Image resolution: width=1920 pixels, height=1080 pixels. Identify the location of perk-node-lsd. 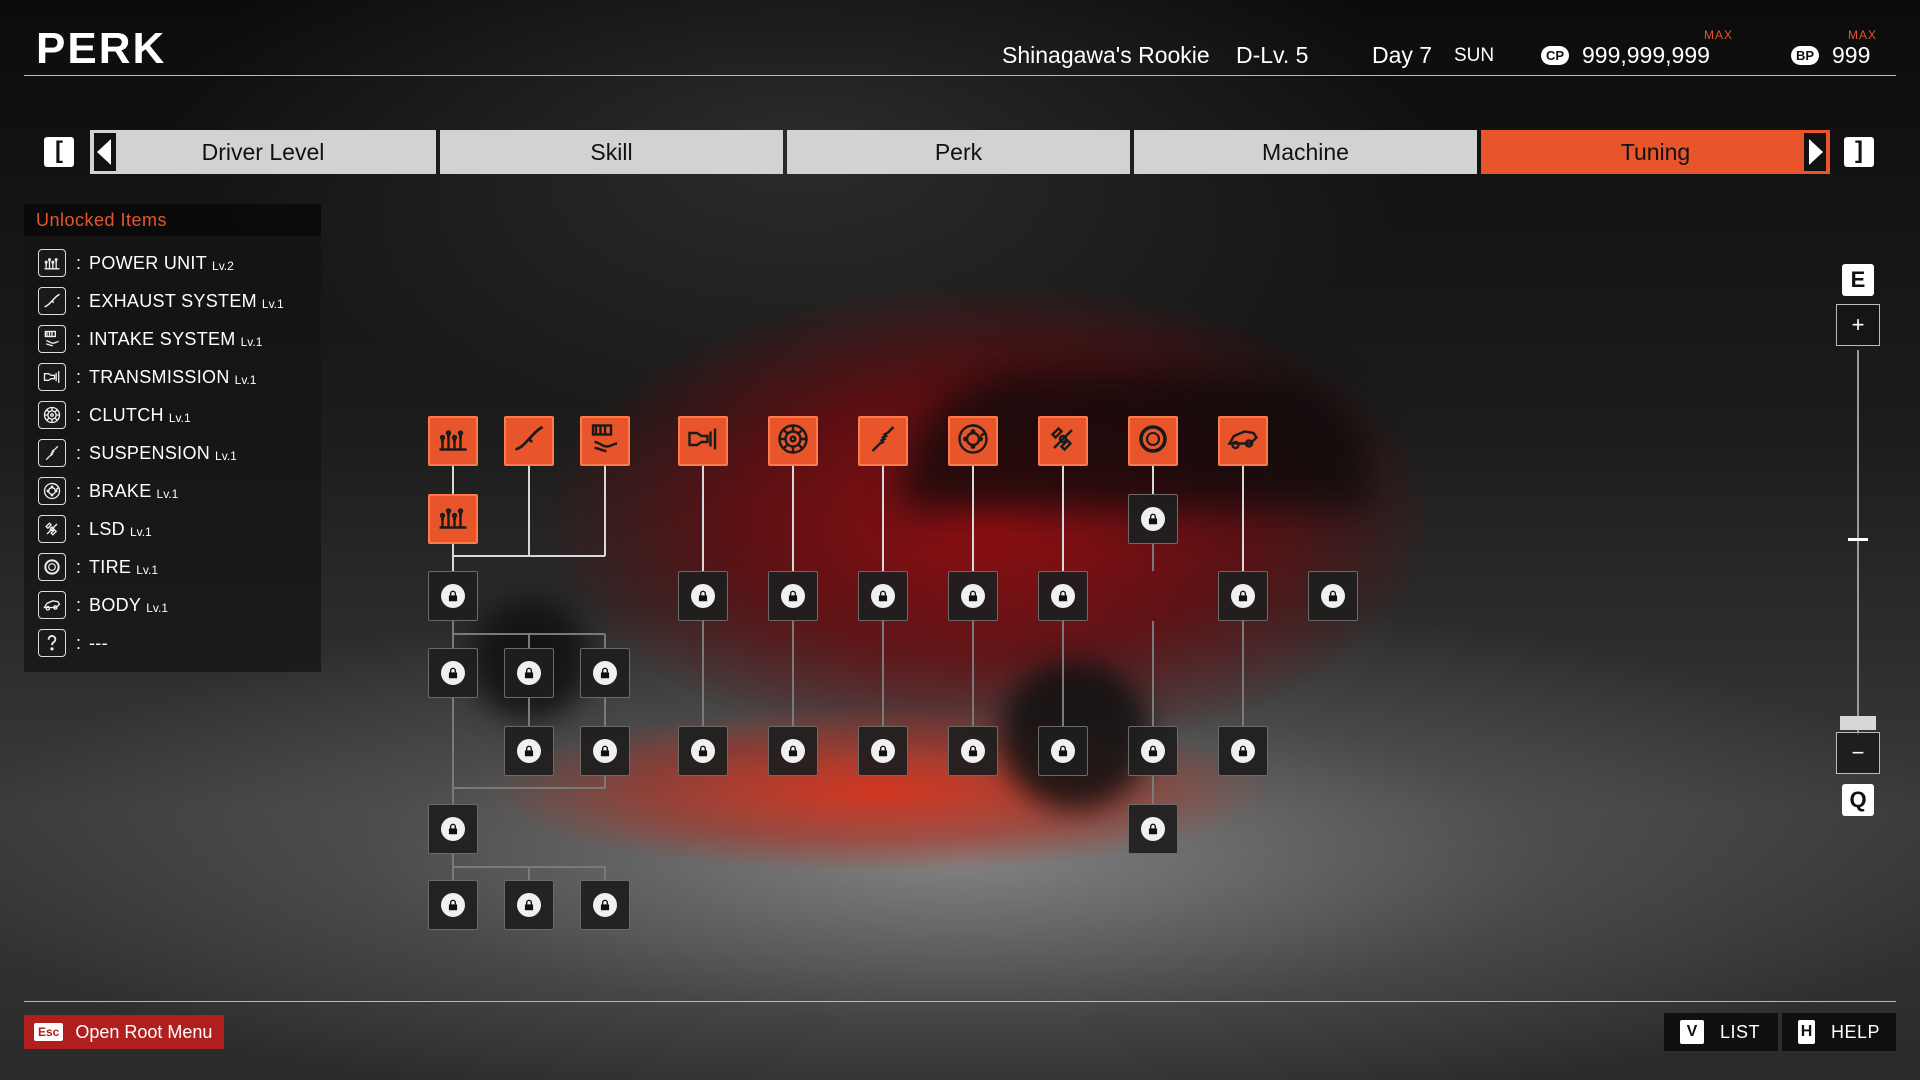
(1063, 441).